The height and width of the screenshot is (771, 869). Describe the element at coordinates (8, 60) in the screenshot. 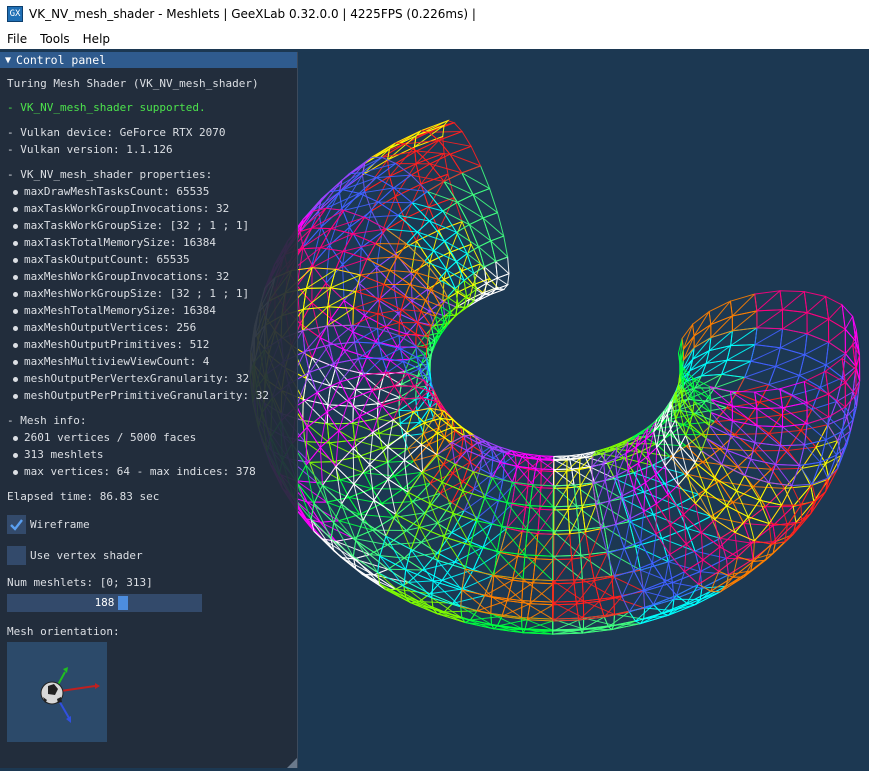

I see `collapse-triangle-icon: ▼` at that location.